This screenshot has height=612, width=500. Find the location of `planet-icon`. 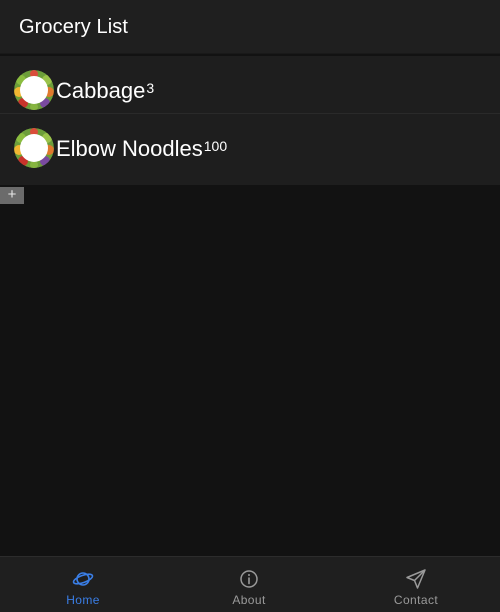

planet-icon is located at coordinates (83, 579).